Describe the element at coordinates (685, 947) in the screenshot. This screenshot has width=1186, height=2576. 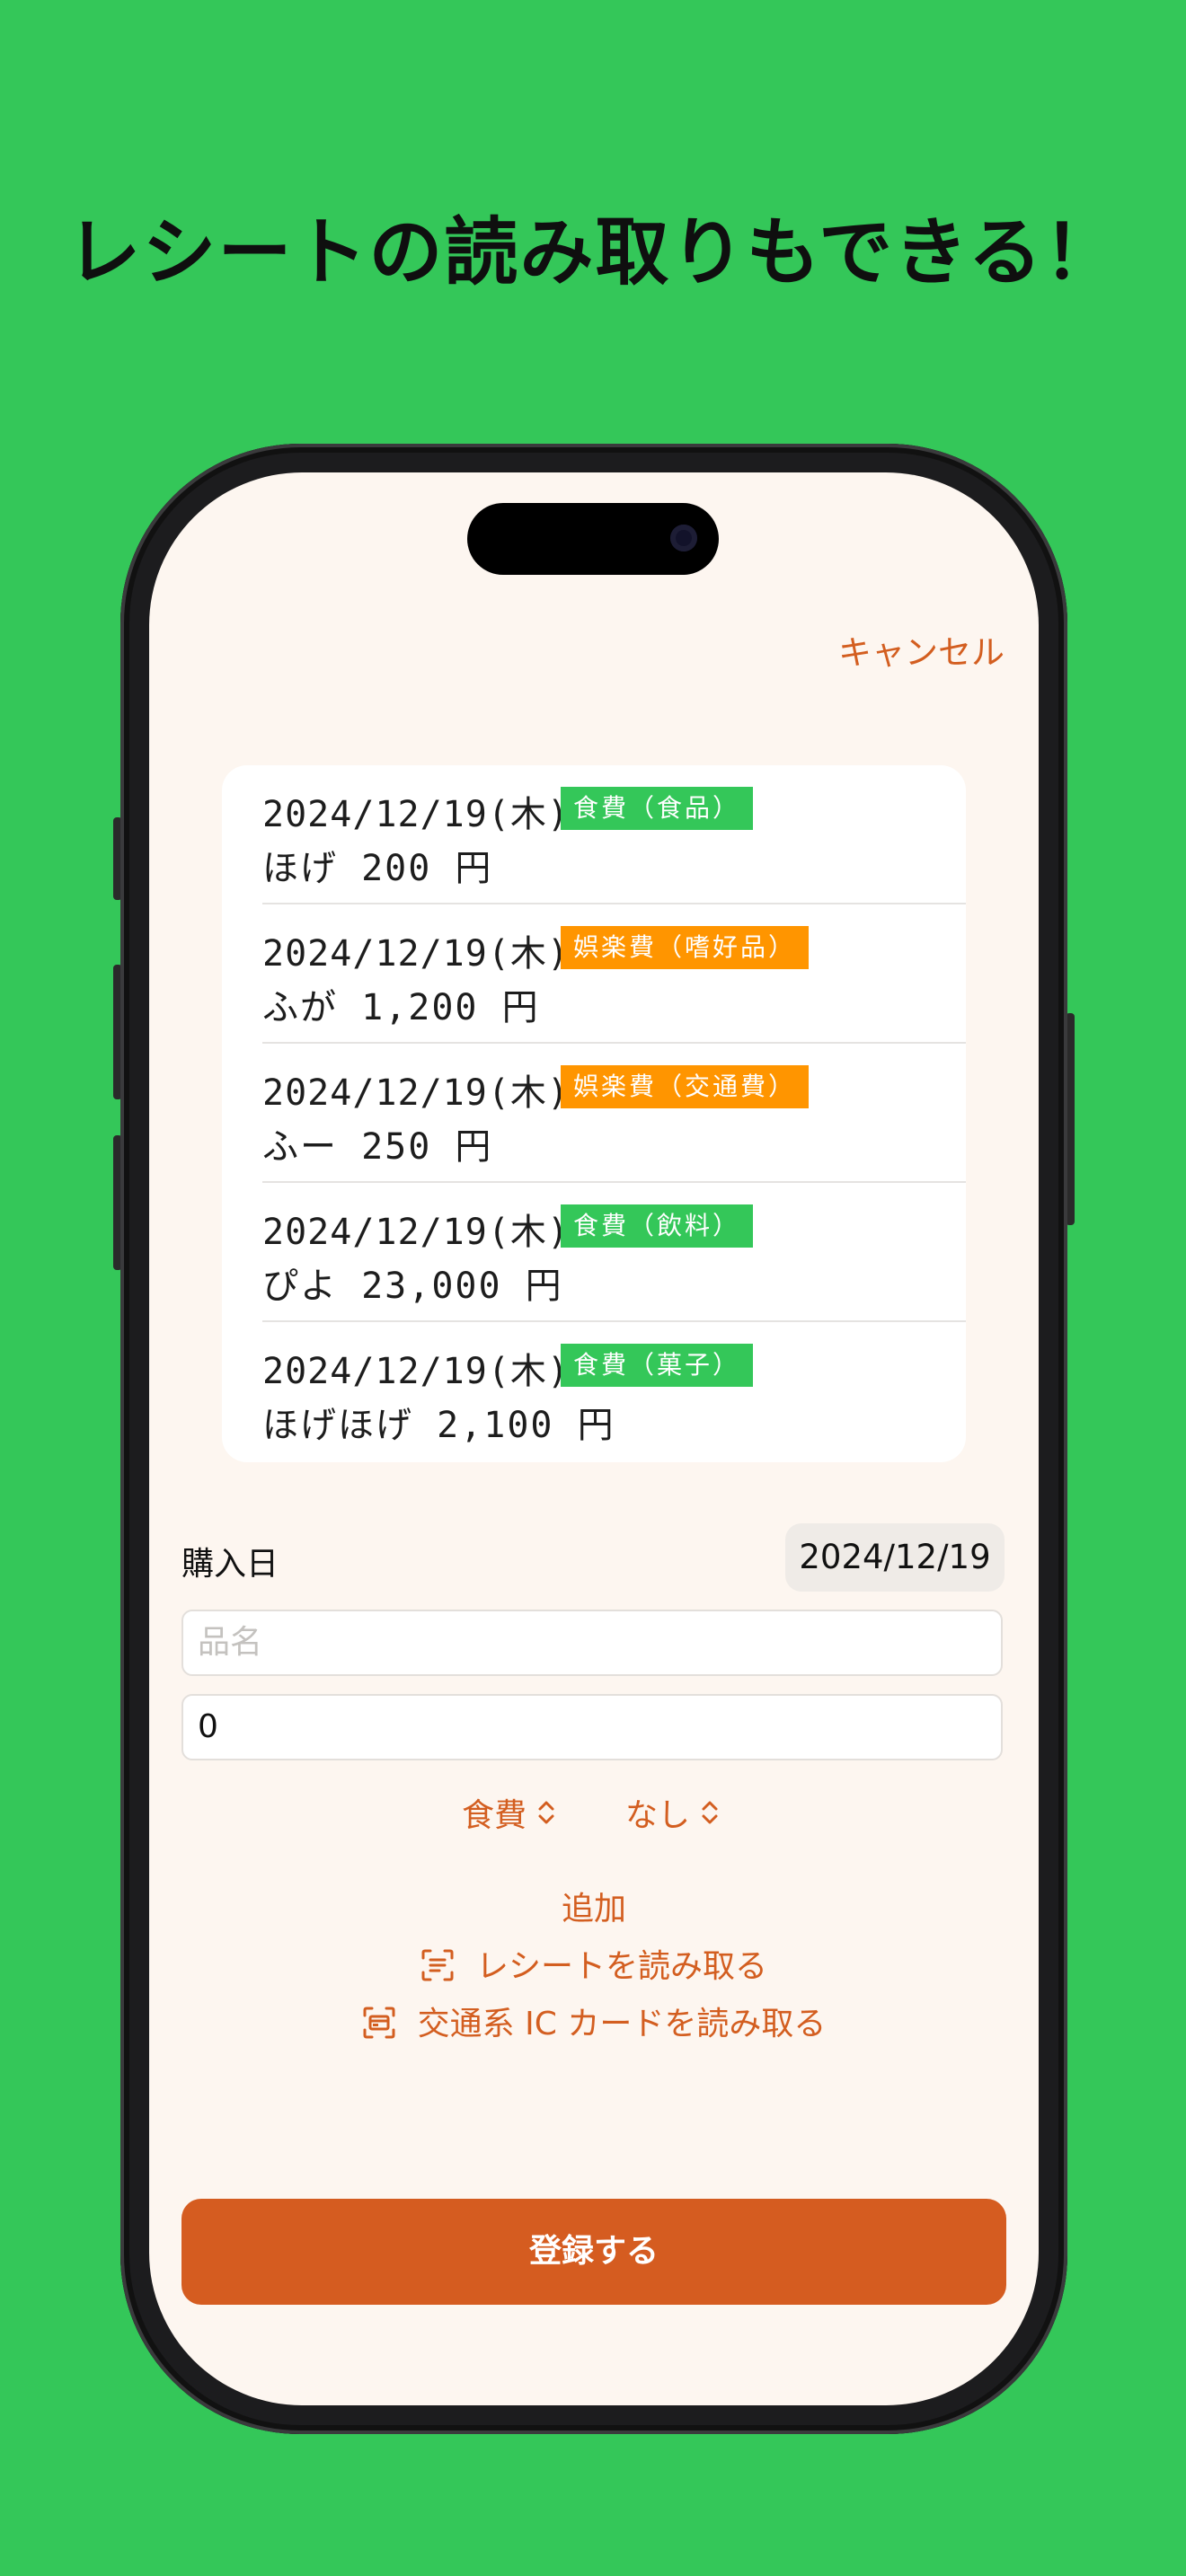
I see `category-tag: 娯楽費（嗜好品）` at that location.